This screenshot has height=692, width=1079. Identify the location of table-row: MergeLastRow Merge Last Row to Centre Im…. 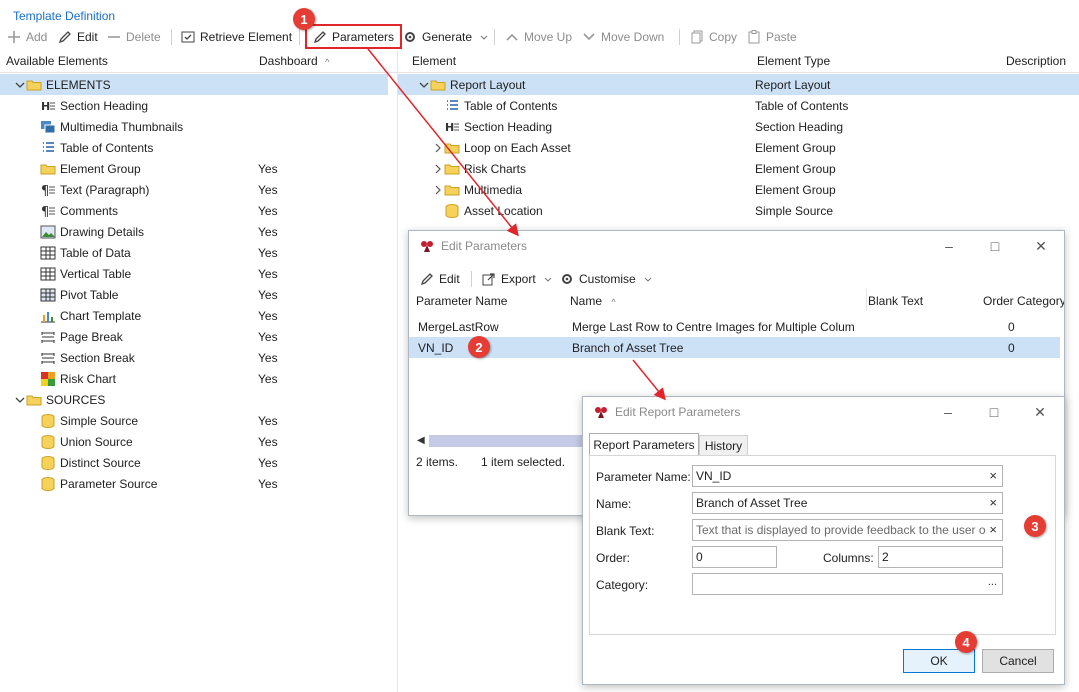
(736, 326).